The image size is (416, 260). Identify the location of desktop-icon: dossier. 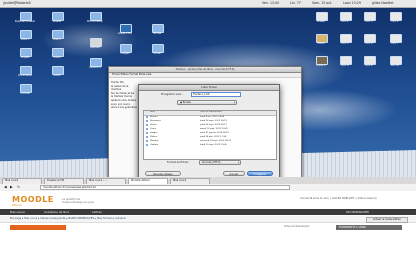
(57, 17).